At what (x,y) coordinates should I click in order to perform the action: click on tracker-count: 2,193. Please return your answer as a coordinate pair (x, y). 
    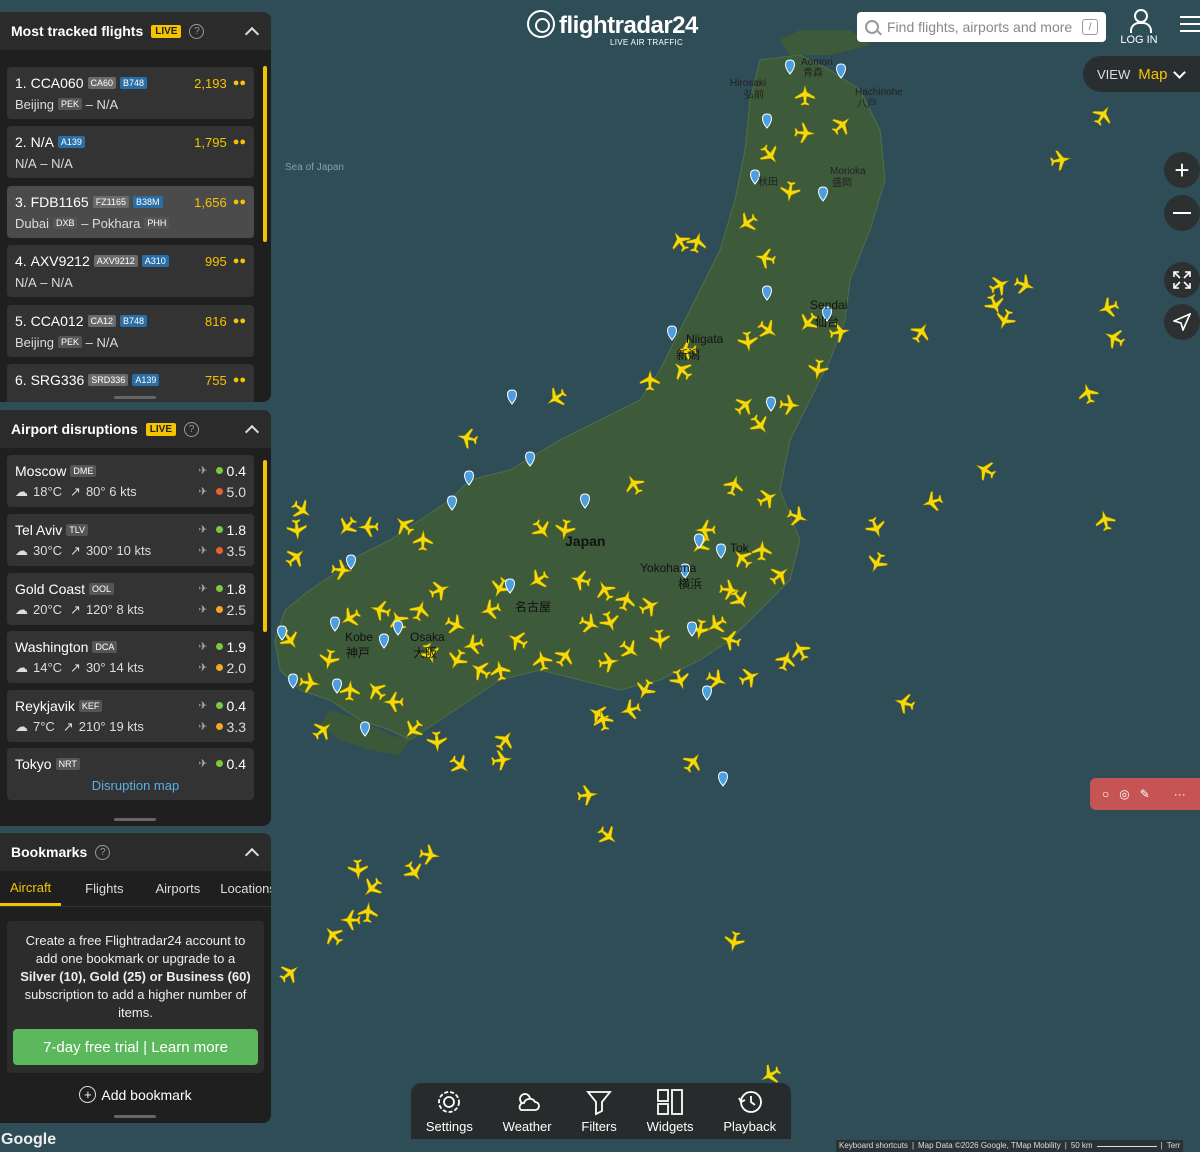
    Looking at the image, I should click on (210, 83).